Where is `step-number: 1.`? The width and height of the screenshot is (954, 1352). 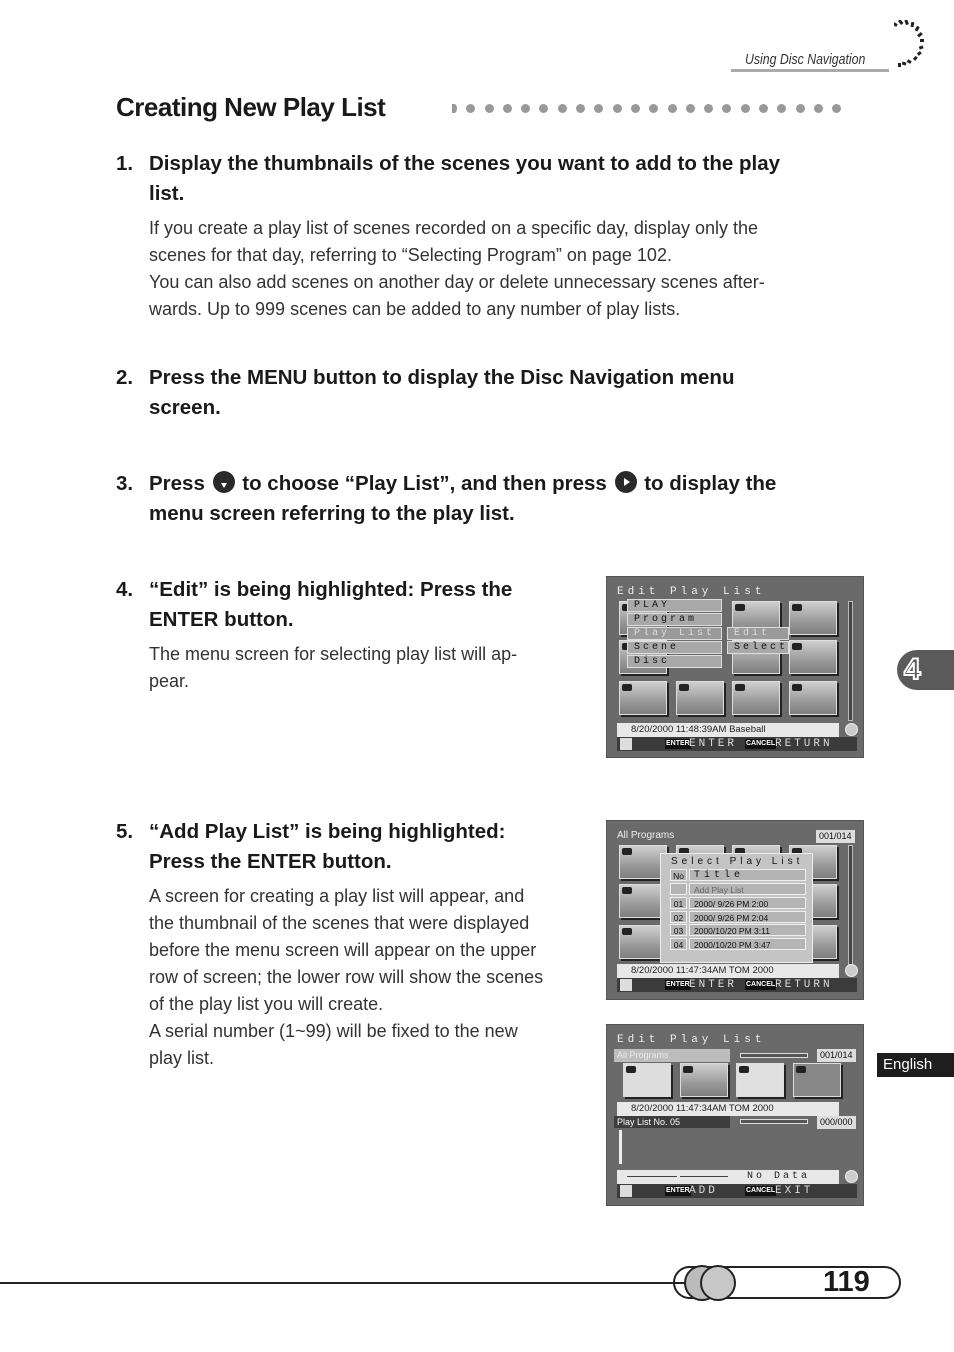
step-number: 1. is located at coordinates (125, 163).